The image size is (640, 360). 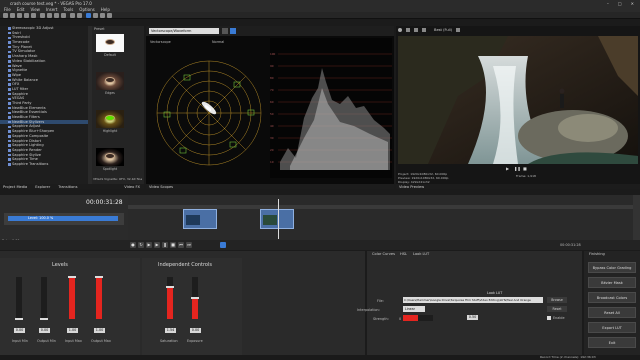 I want to click on exit-button: Exit, so click(x=612, y=342).